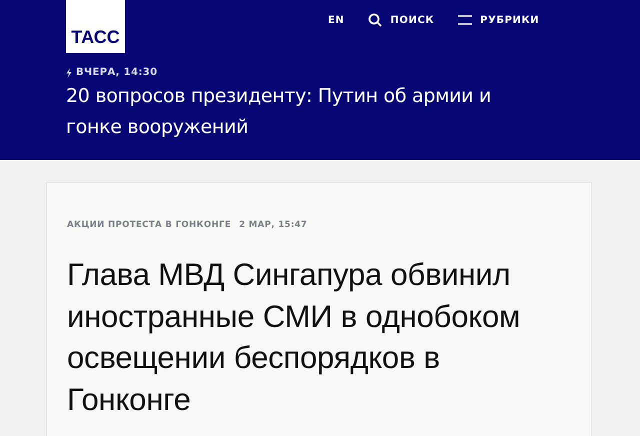 The height and width of the screenshot is (436, 640). Describe the element at coordinates (401, 20) in the screenshot. I see `search-link: ПОИСК` at that location.